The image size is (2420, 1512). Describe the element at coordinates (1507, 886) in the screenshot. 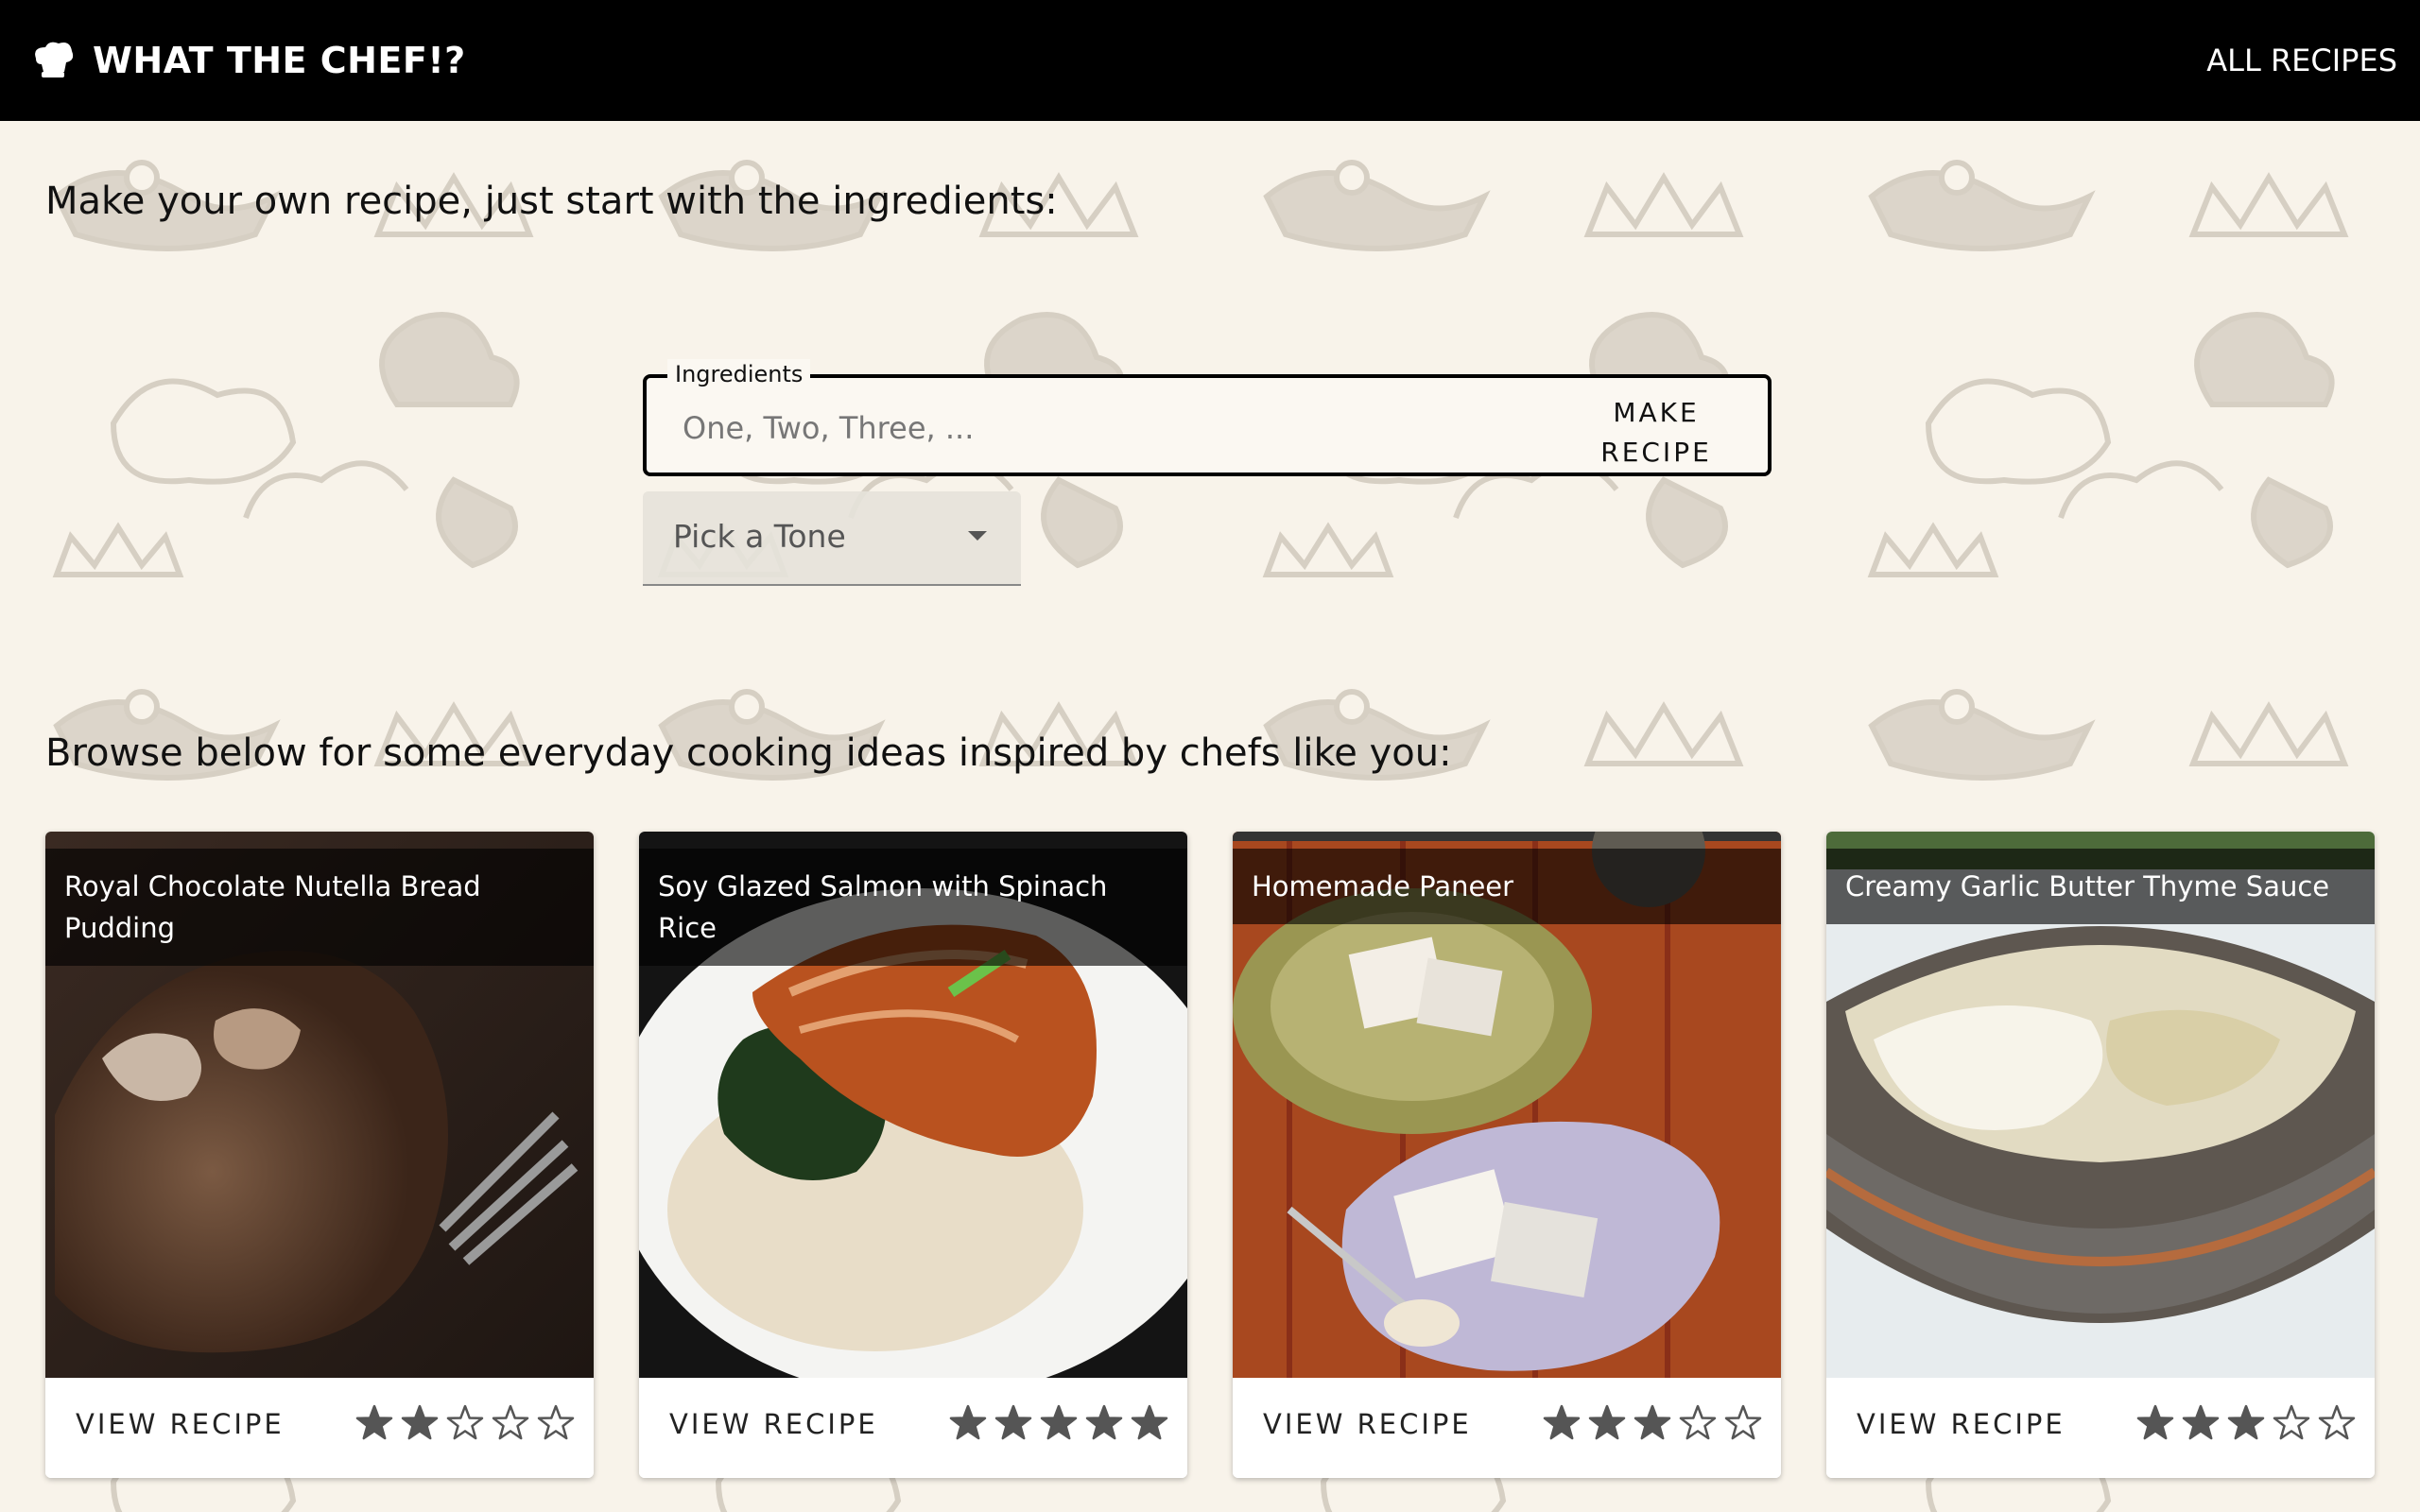

I see `recipe-title: Homemade Paneer` at that location.